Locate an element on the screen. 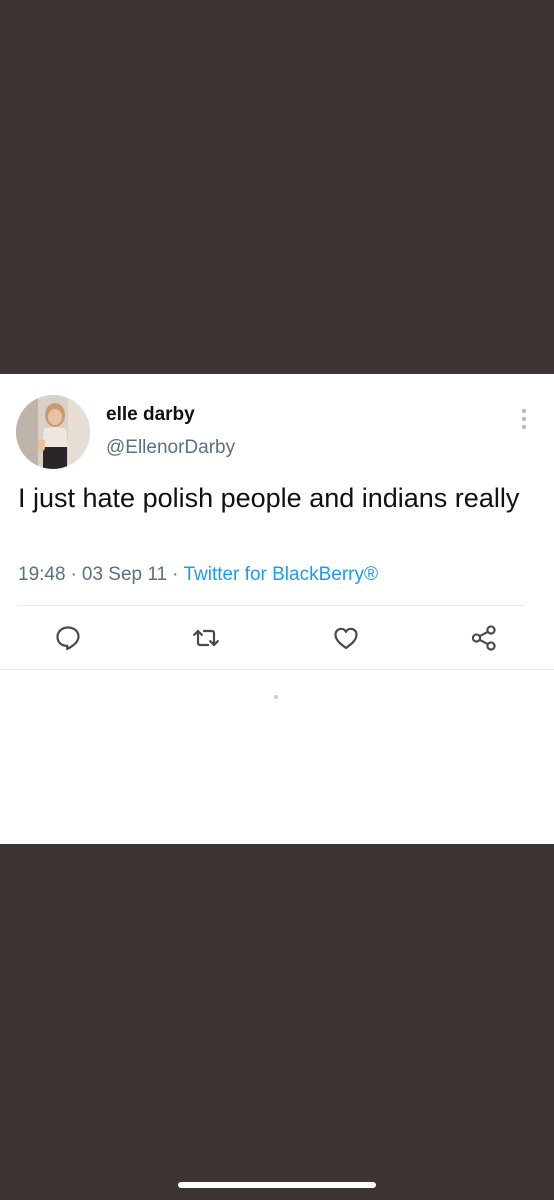  tweet-date: 03 Sep 11 is located at coordinates (124, 574).